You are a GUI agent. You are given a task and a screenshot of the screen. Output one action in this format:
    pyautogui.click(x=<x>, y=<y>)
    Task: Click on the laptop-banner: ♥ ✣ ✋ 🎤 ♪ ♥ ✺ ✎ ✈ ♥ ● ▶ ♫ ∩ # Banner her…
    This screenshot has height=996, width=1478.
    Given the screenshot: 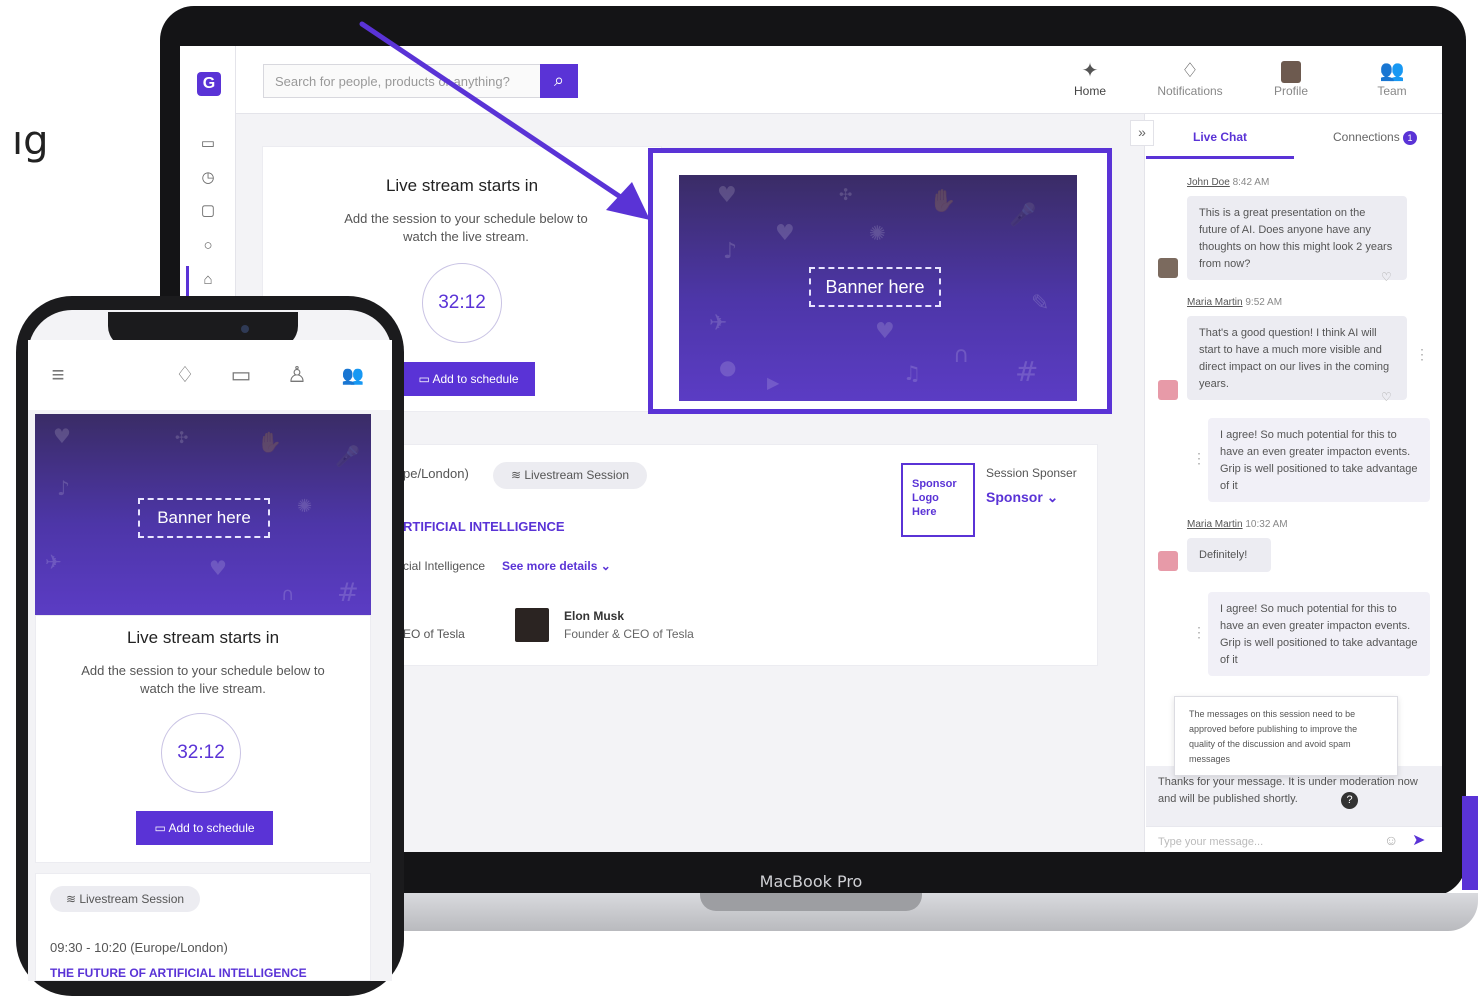 What is the action you would take?
    pyautogui.click(x=878, y=288)
    